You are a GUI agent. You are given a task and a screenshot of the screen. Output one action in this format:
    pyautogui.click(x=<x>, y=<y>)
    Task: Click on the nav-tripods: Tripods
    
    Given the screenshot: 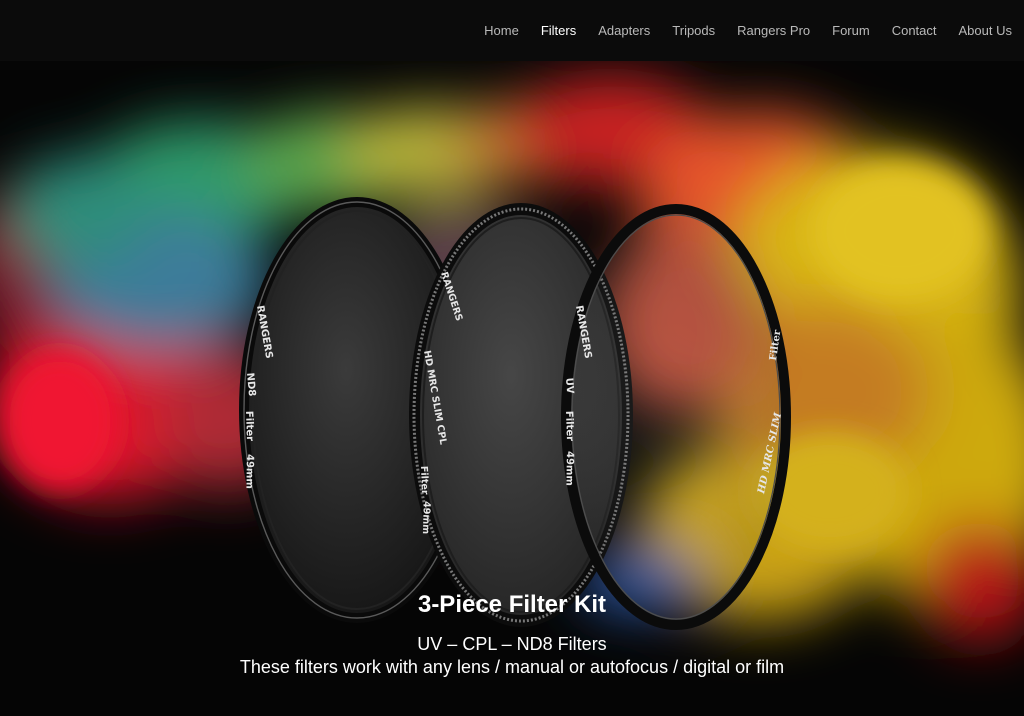 What is the action you would take?
    pyautogui.click(x=693, y=30)
    